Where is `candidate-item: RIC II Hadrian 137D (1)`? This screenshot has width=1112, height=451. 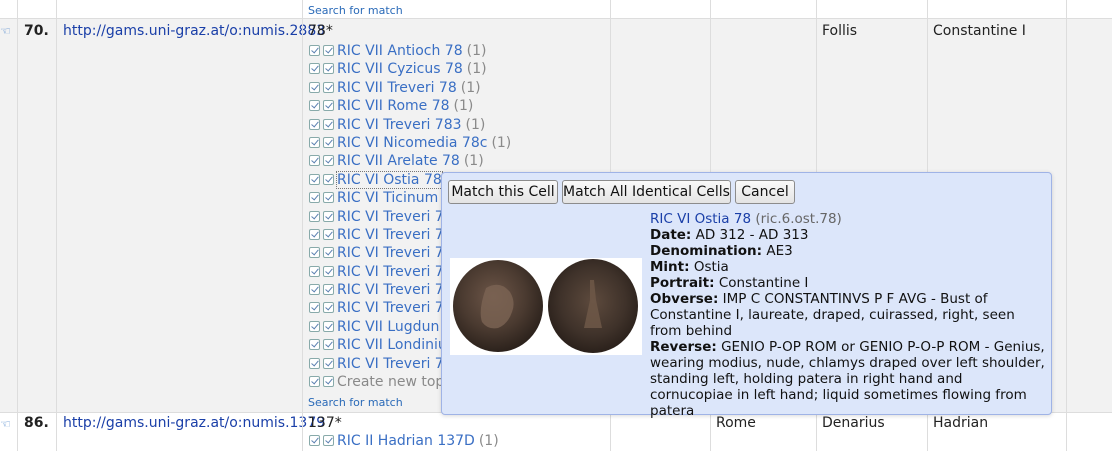 candidate-item: RIC II Hadrian 137D (1) is located at coordinates (404, 441).